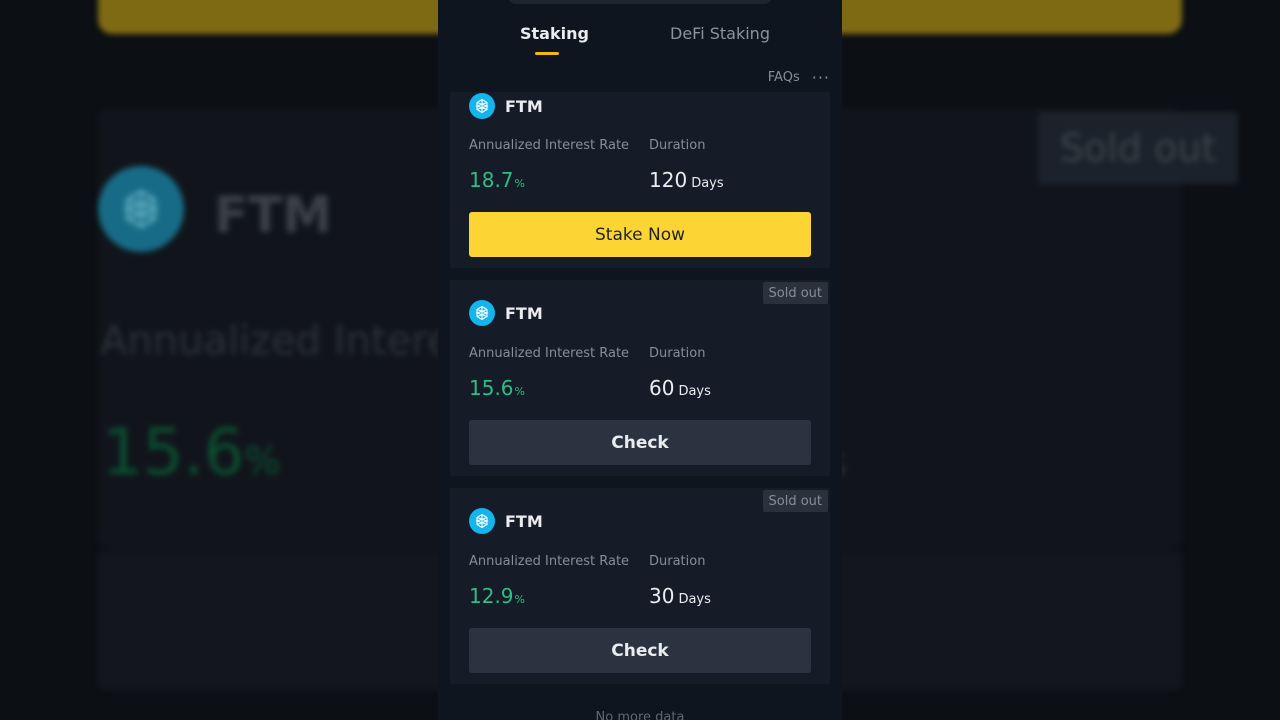 Image resolution: width=1280 pixels, height=720 pixels. I want to click on rate-value: 18.7%, so click(497, 180).